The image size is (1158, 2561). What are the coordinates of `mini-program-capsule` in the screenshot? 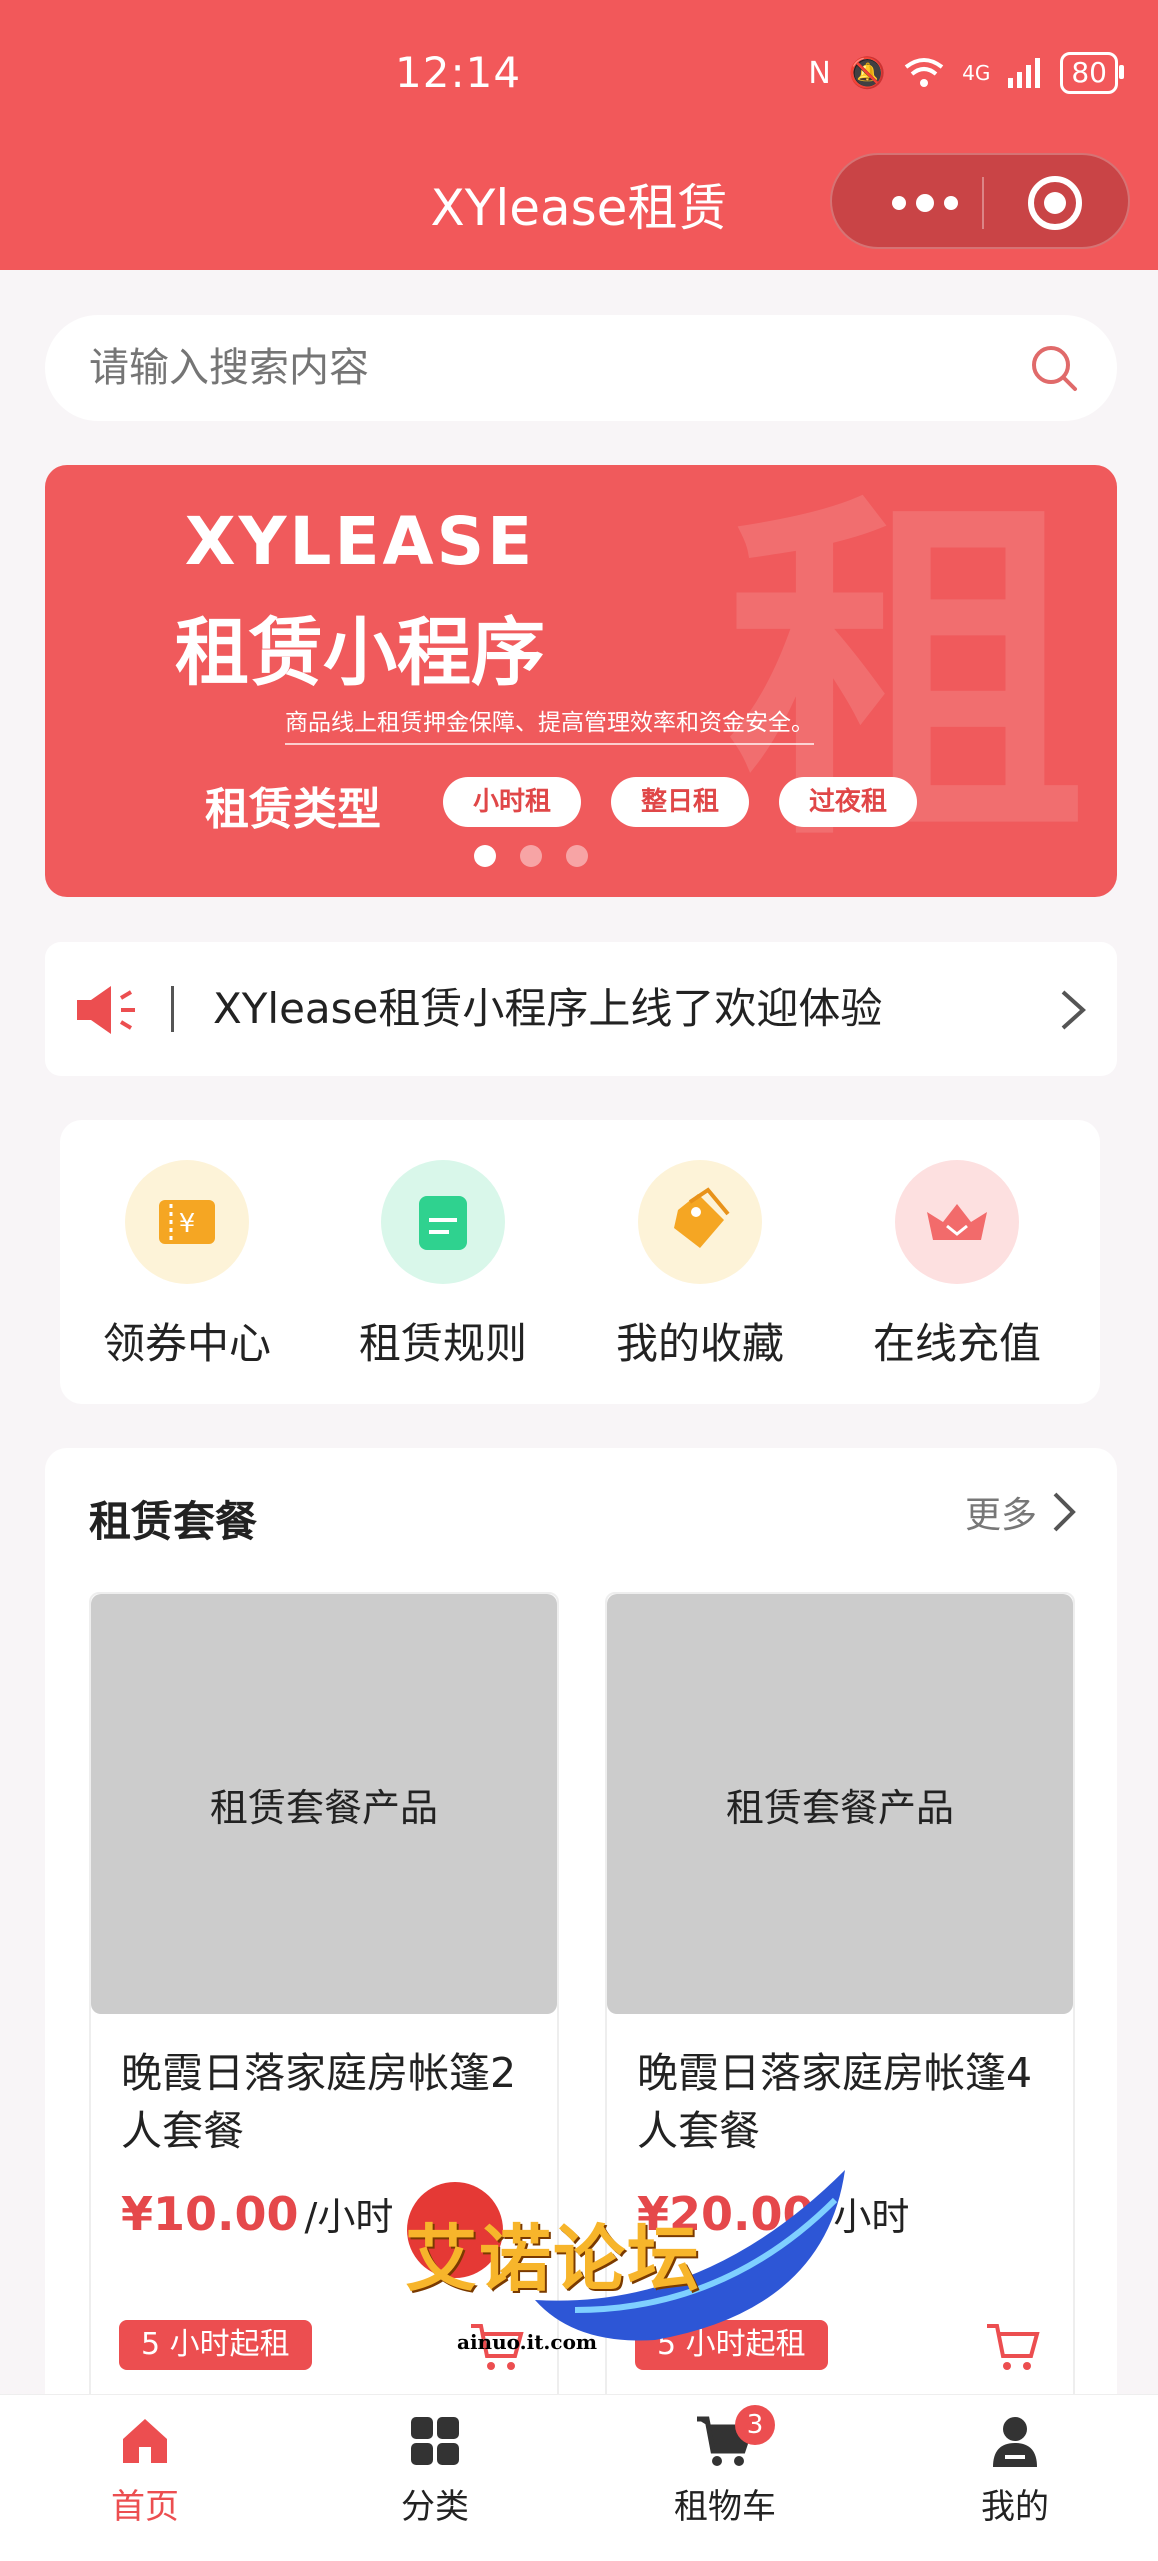 It's located at (980, 201).